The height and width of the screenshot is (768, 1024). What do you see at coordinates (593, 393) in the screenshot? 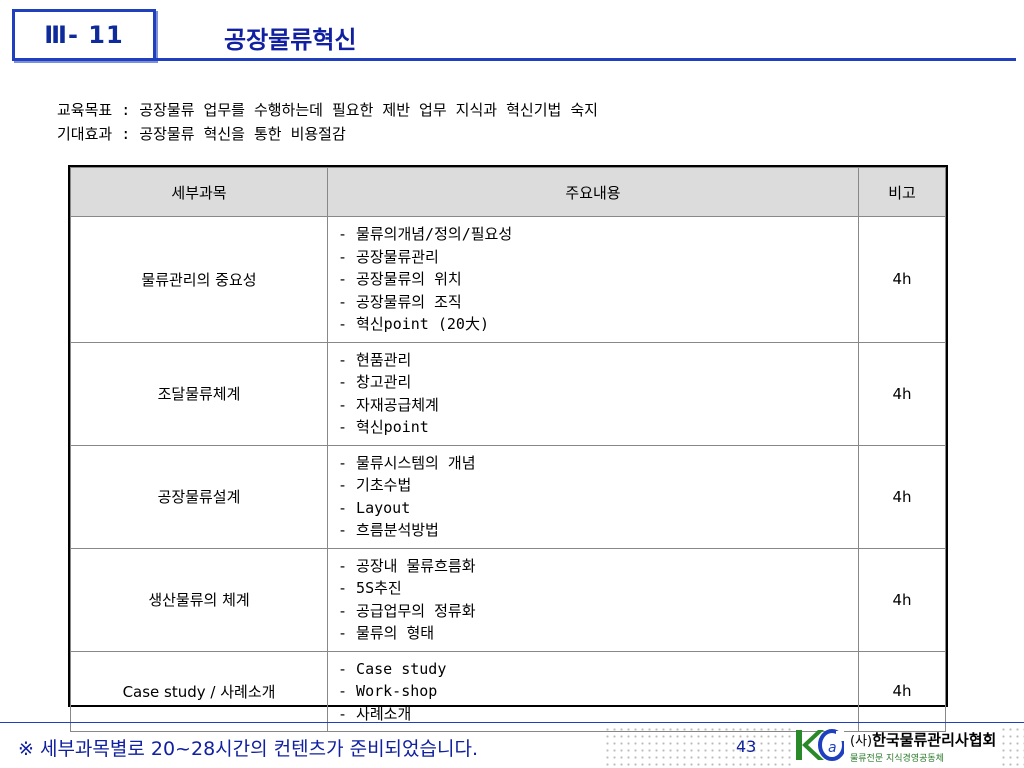
I see `cell-content: - 현품관리 - 창고관리 - 자재공급체계 - 혁신point` at bounding box center [593, 393].